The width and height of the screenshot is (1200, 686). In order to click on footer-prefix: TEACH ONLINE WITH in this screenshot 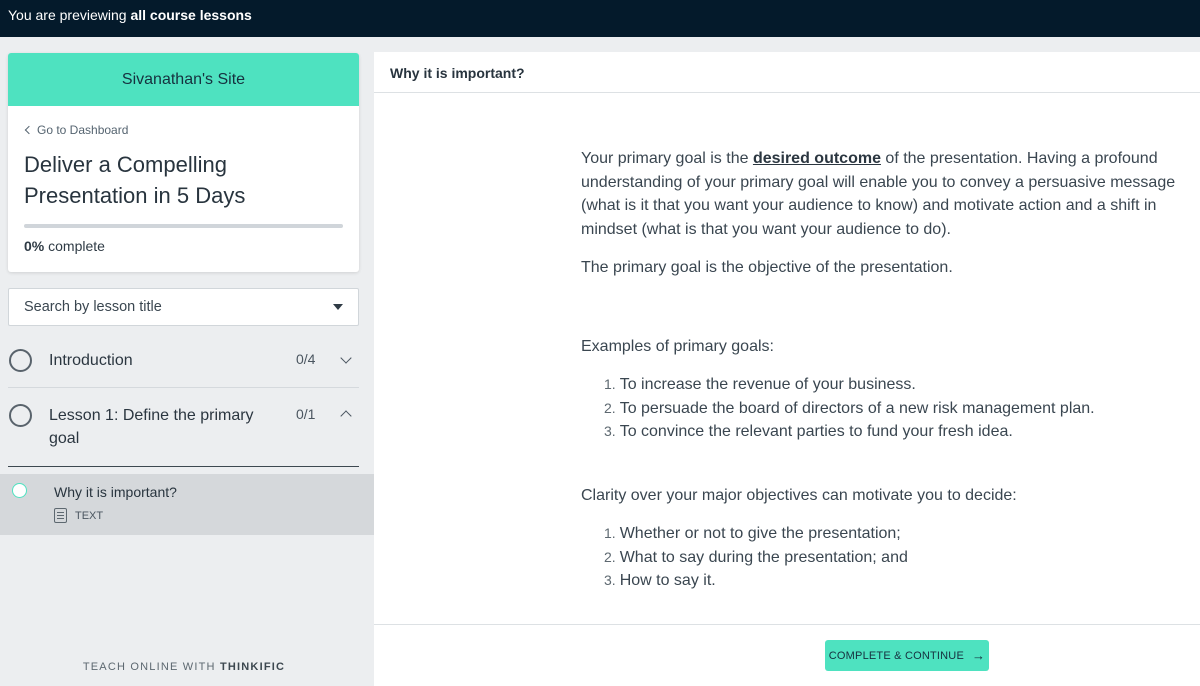, I will do `click(149, 667)`.